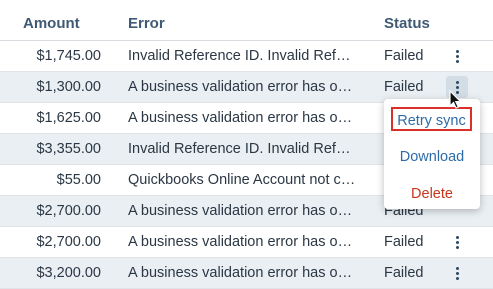 The width and height of the screenshot is (493, 289). I want to click on error-column-header: Error, so click(146, 23).